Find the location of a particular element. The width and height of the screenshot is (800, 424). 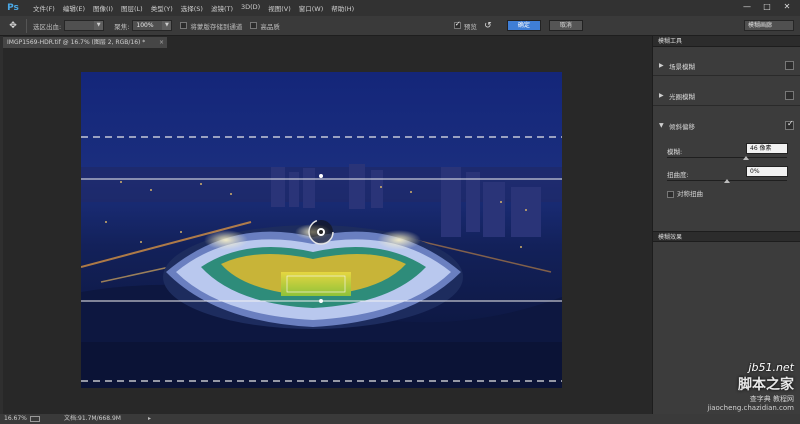

workspace-select: 模糊画廊 is located at coordinates (769, 25).